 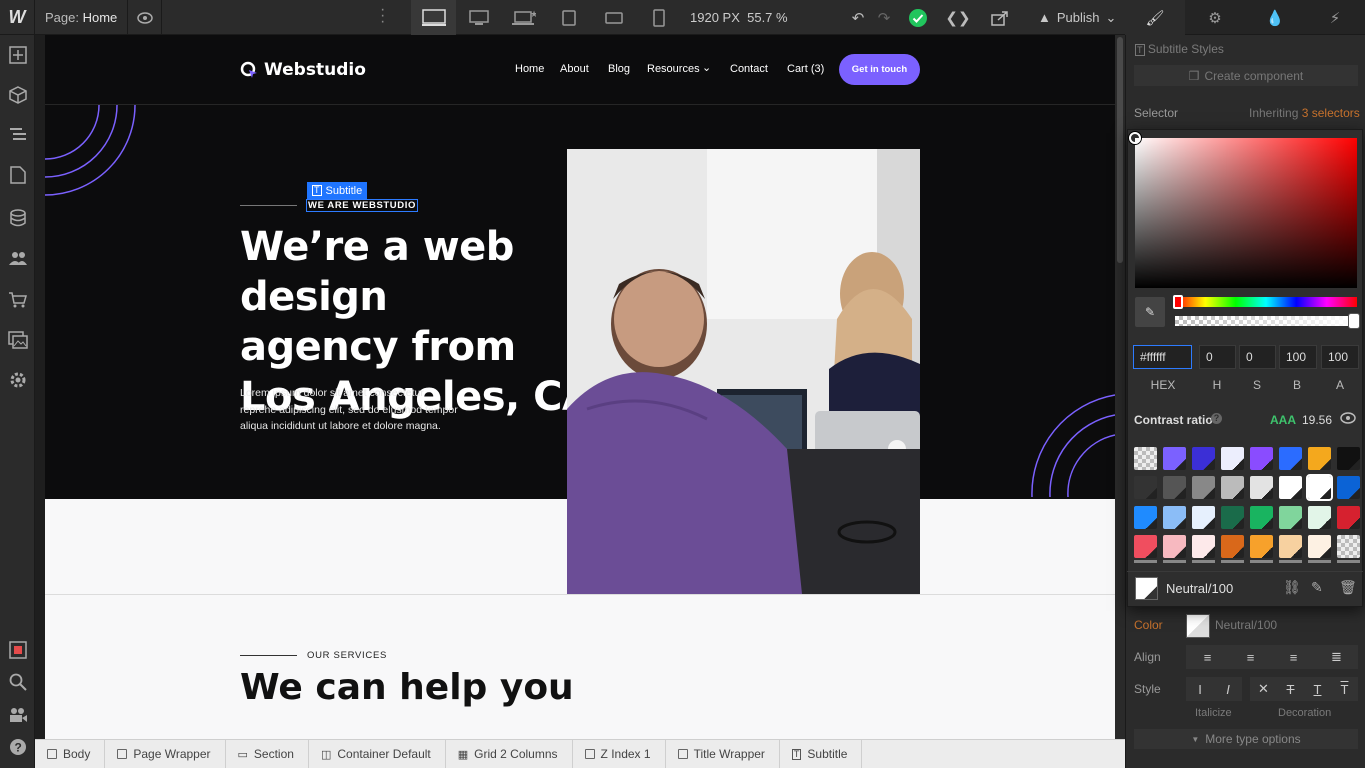 I want to click on canvas-scrollbar-thumb, so click(x=1120, y=150).